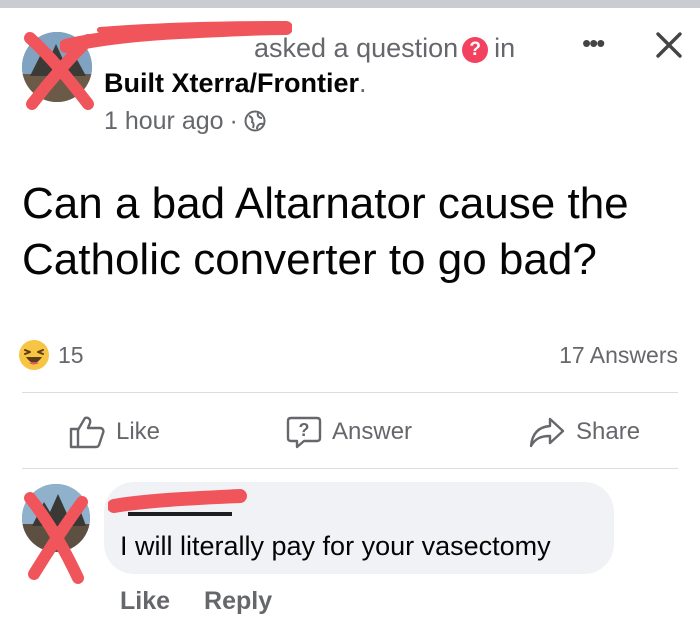  Describe the element at coordinates (51, 355) in the screenshot. I see `reaction-summary: 15` at that location.